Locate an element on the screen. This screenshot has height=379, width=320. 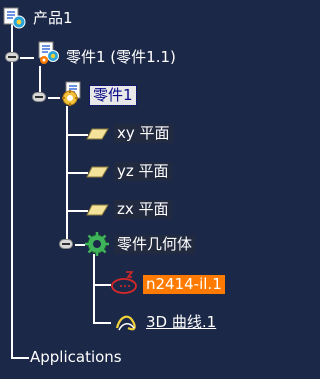
product-icon is located at coordinates (15, 18).